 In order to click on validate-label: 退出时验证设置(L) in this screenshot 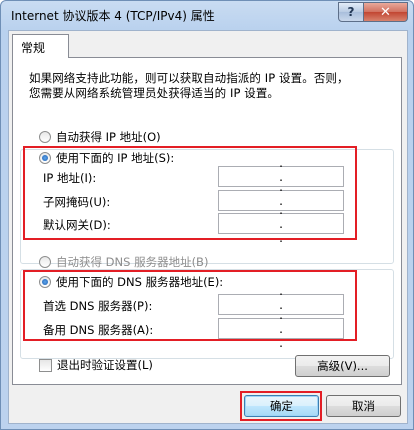, I will do `click(105, 365)`.